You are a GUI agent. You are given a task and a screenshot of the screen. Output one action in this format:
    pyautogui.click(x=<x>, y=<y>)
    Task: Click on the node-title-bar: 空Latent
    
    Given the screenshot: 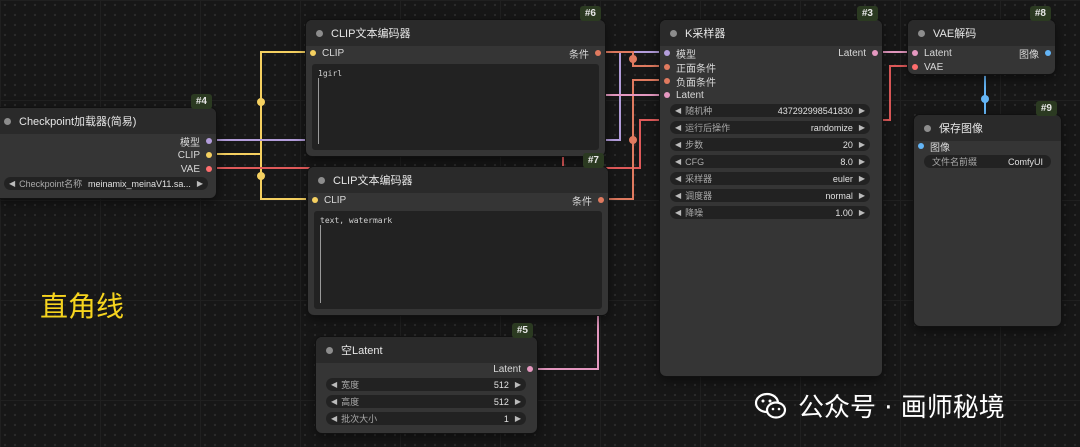 What is the action you would take?
    pyautogui.click(x=426, y=350)
    